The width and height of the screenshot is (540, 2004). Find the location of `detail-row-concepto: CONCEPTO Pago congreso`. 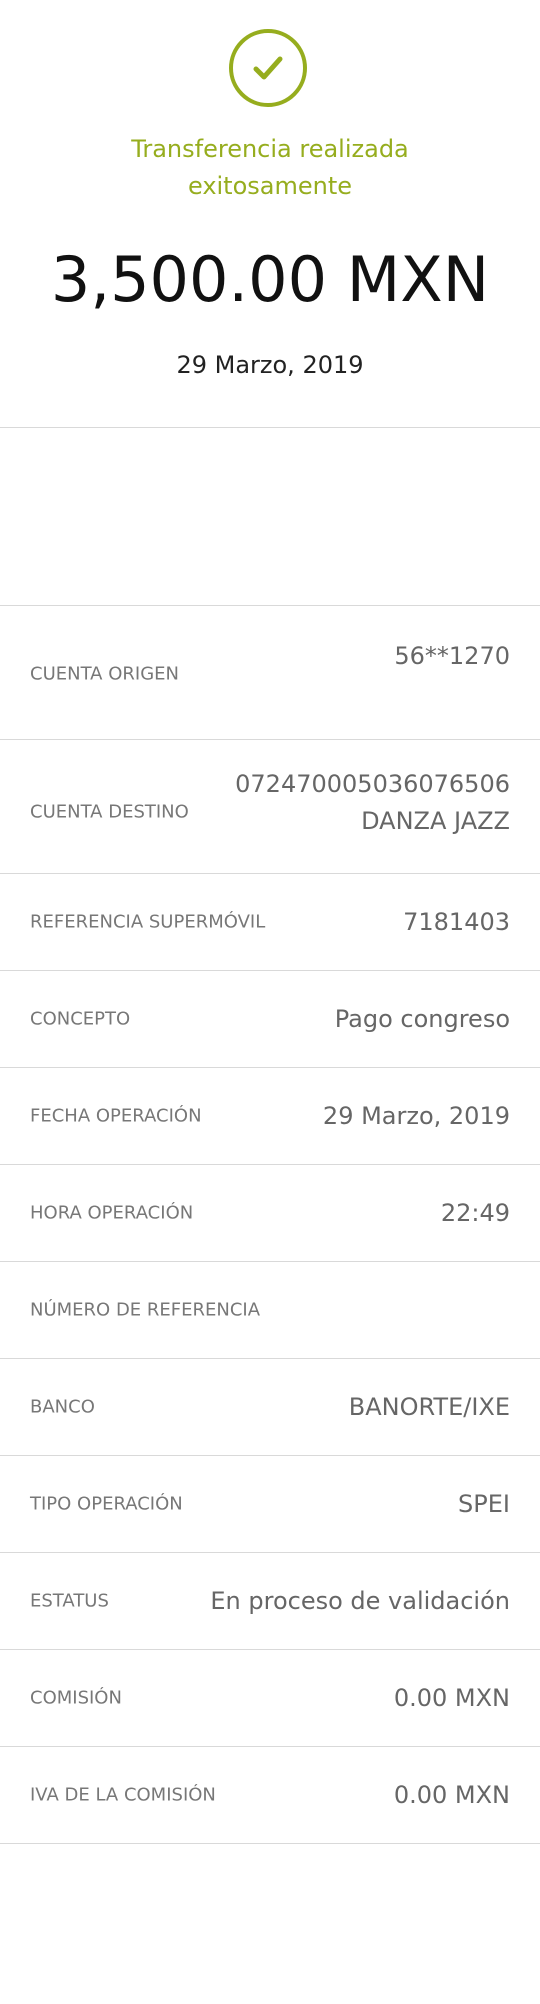

detail-row-concepto: CONCEPTO Pago congreso is located at coordinates (270, 1019).